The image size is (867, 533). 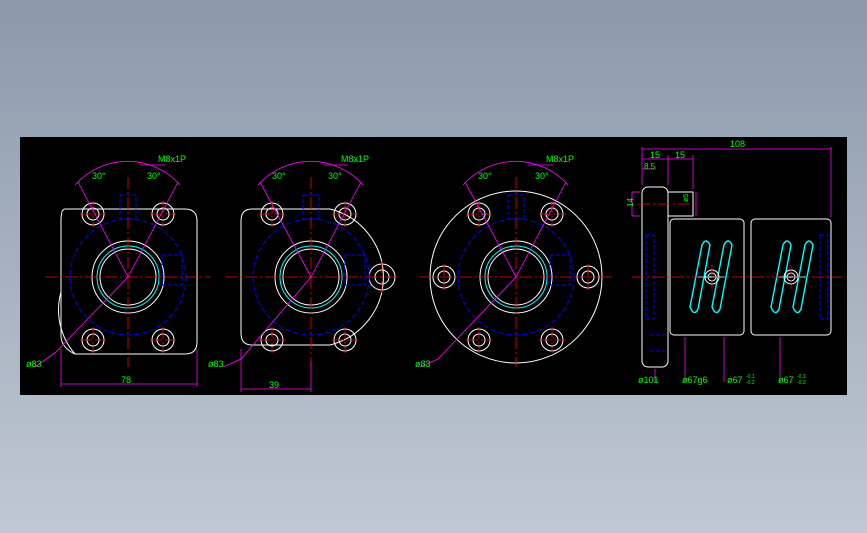 I want to click on nut-diameter-label-2: ø67, so click(x=786, y=380).